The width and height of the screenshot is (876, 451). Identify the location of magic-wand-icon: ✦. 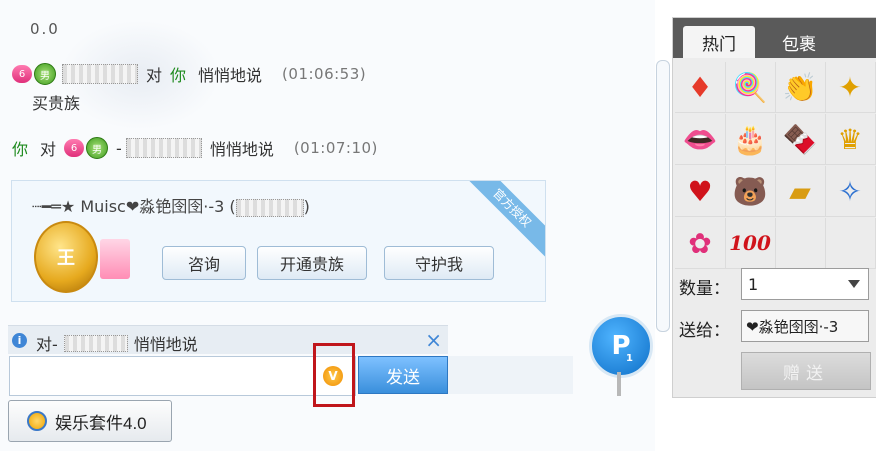
(850, 87).